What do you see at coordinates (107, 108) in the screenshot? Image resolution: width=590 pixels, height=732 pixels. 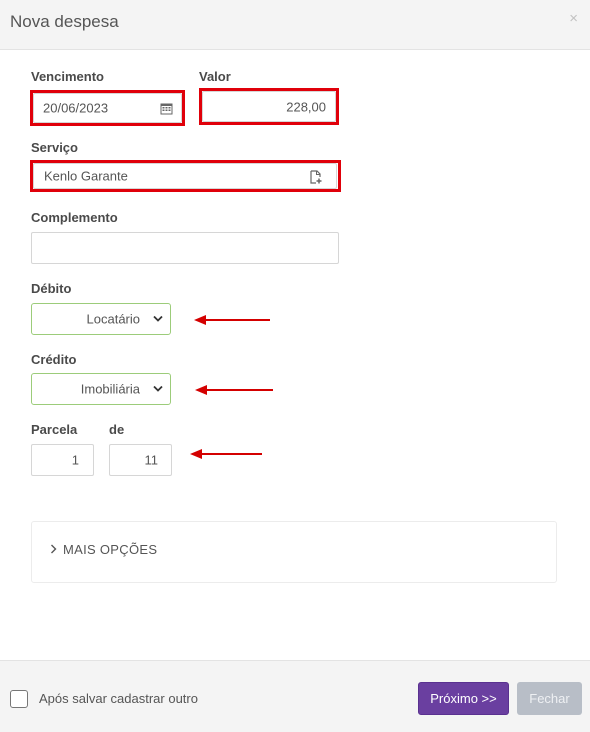 I see `vencimento-highlight` at bounding box center [107, 108].